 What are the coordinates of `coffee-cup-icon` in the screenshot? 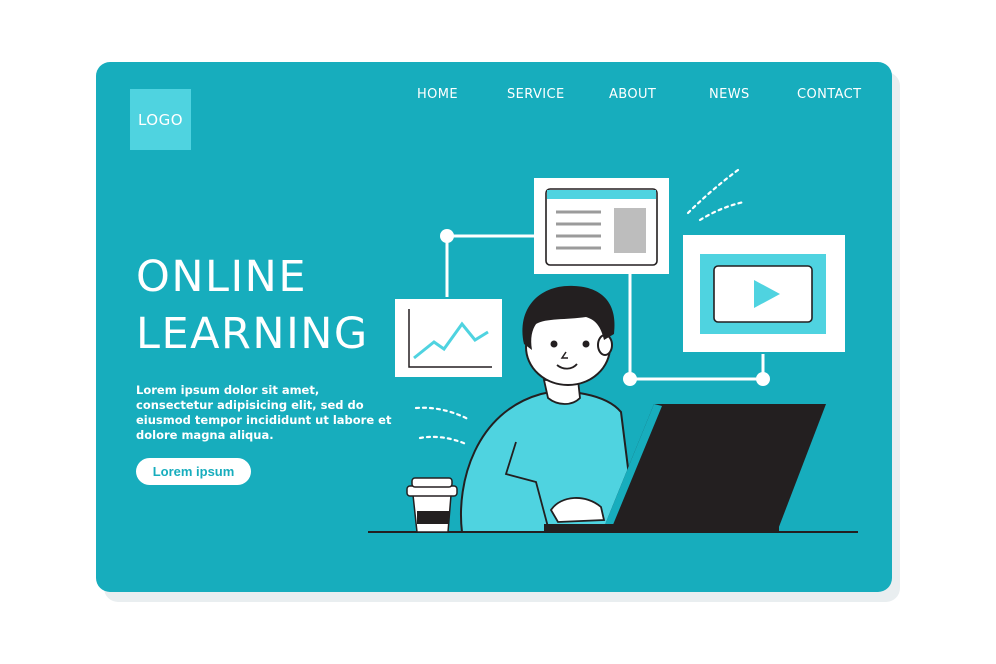 It's located at (432, 505).